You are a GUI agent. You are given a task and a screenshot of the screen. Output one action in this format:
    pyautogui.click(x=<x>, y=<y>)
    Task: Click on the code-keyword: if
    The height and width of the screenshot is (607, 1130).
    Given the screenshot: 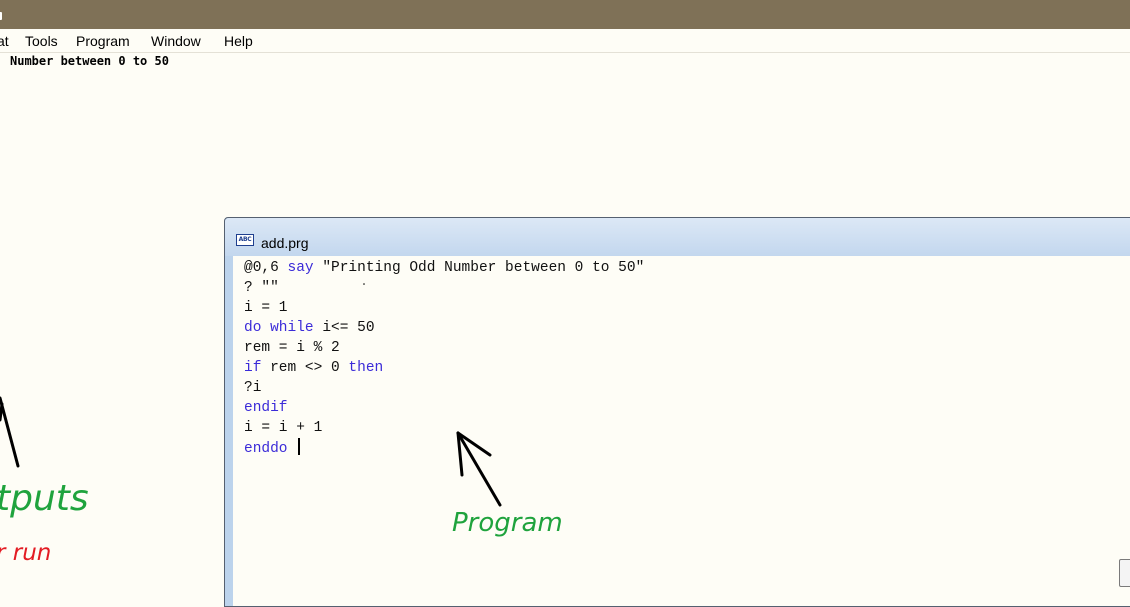 What is the action you would take?
    pyautogui.click(x=253, y=368)
    